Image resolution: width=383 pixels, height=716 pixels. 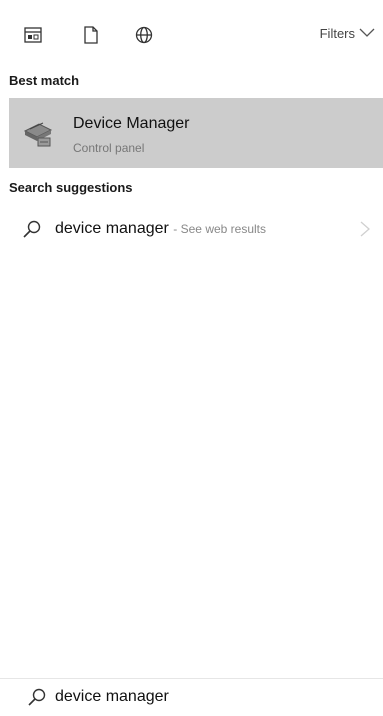 What do you see at coordinates (365, 229) in the screenshot?
I see `chevron-right-icon` at bounding box center [365, 229].